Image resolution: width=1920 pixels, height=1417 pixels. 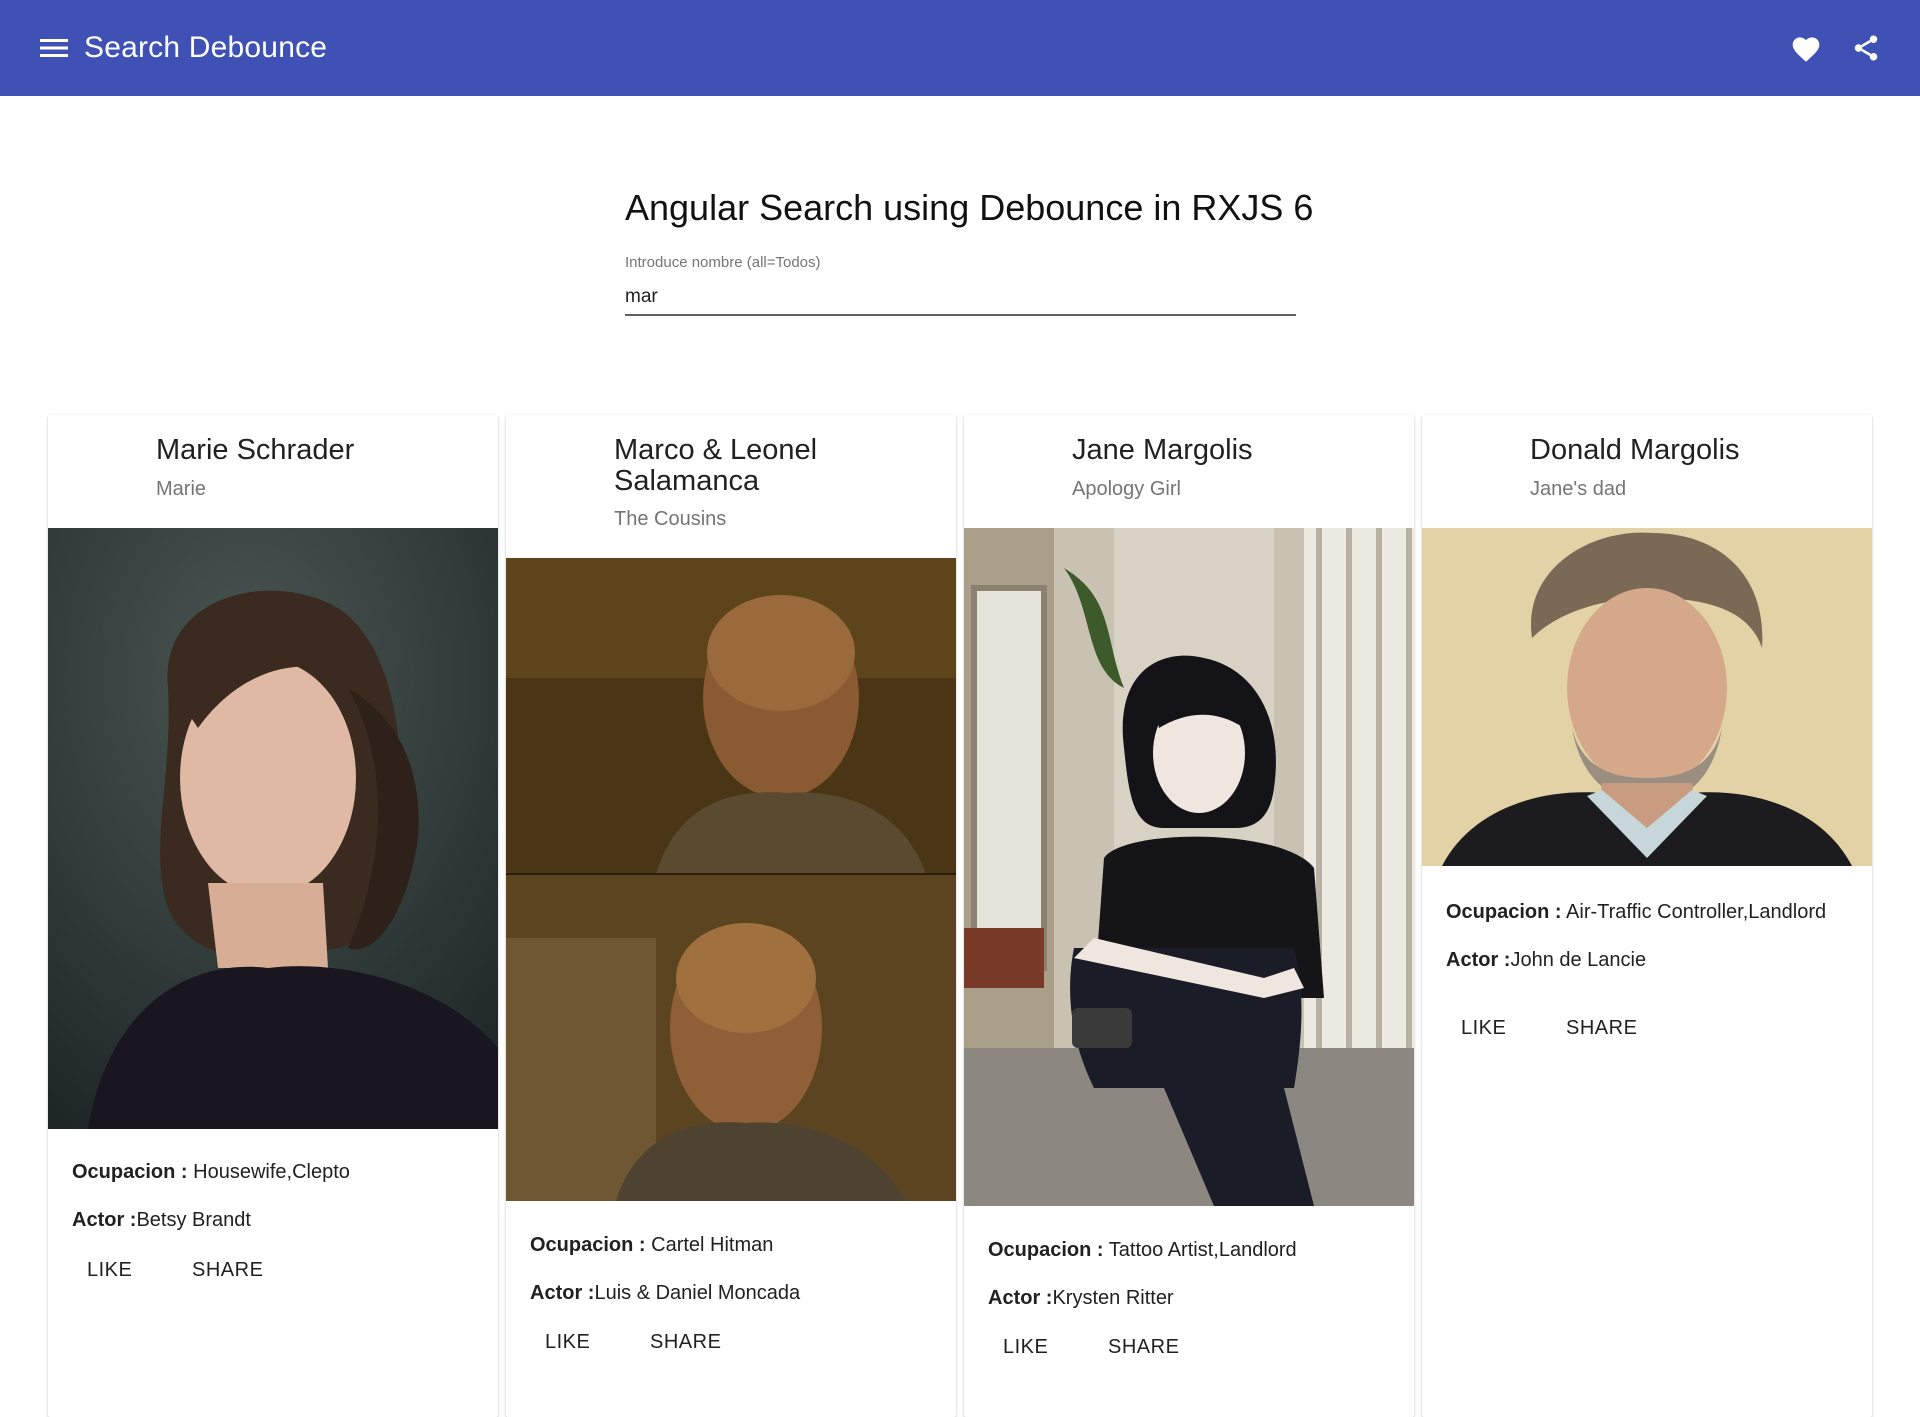 I want to click on actor-line: Actor :Krysten Ritter, so click(x=1081, y=1298).